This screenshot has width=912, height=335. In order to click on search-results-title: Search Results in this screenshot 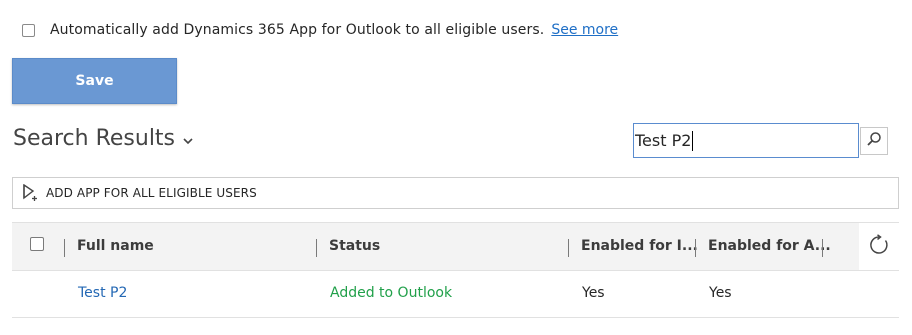, I will do `click(103, 138)`.